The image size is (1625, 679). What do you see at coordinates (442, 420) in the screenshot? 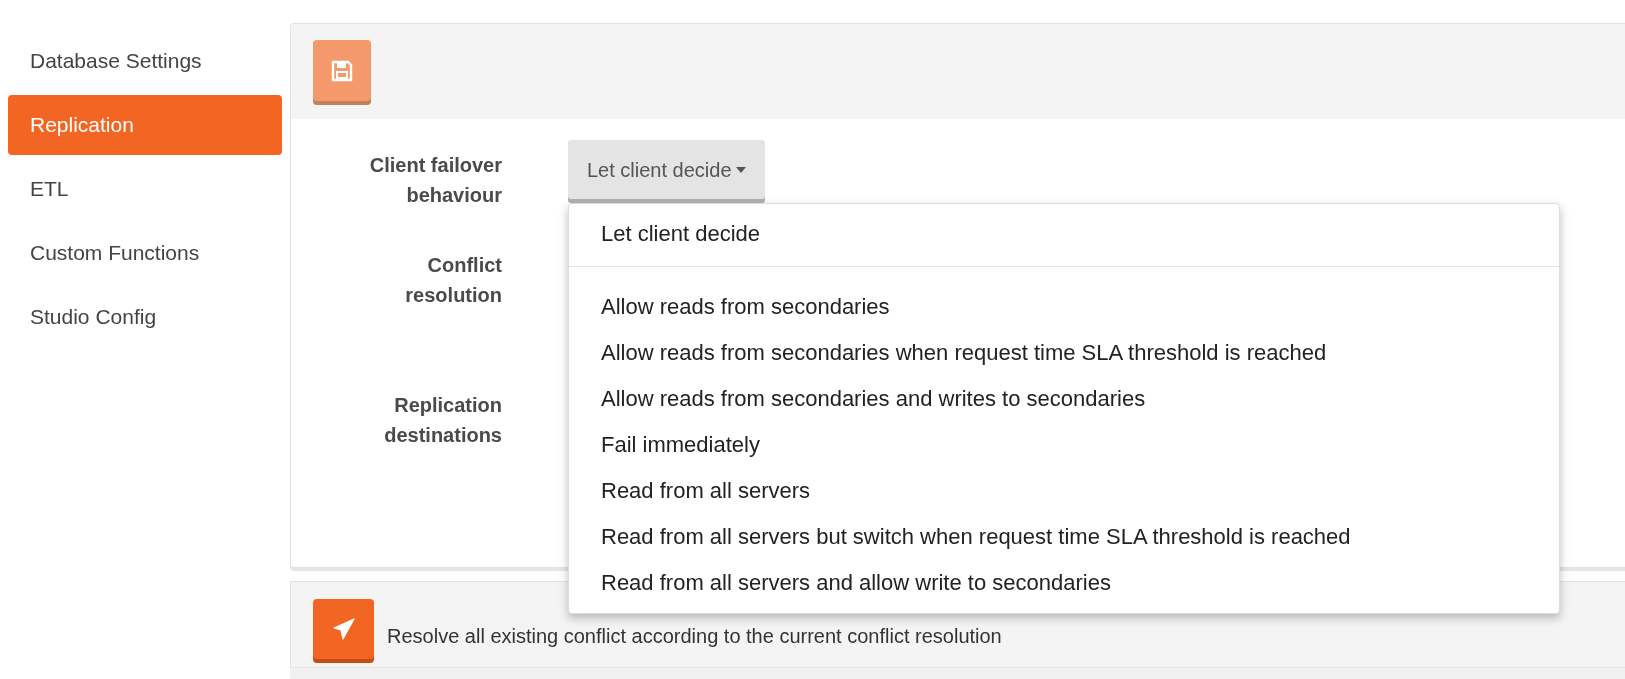
I see `field-label: Replication destinations` at bounding box center [442, 420].